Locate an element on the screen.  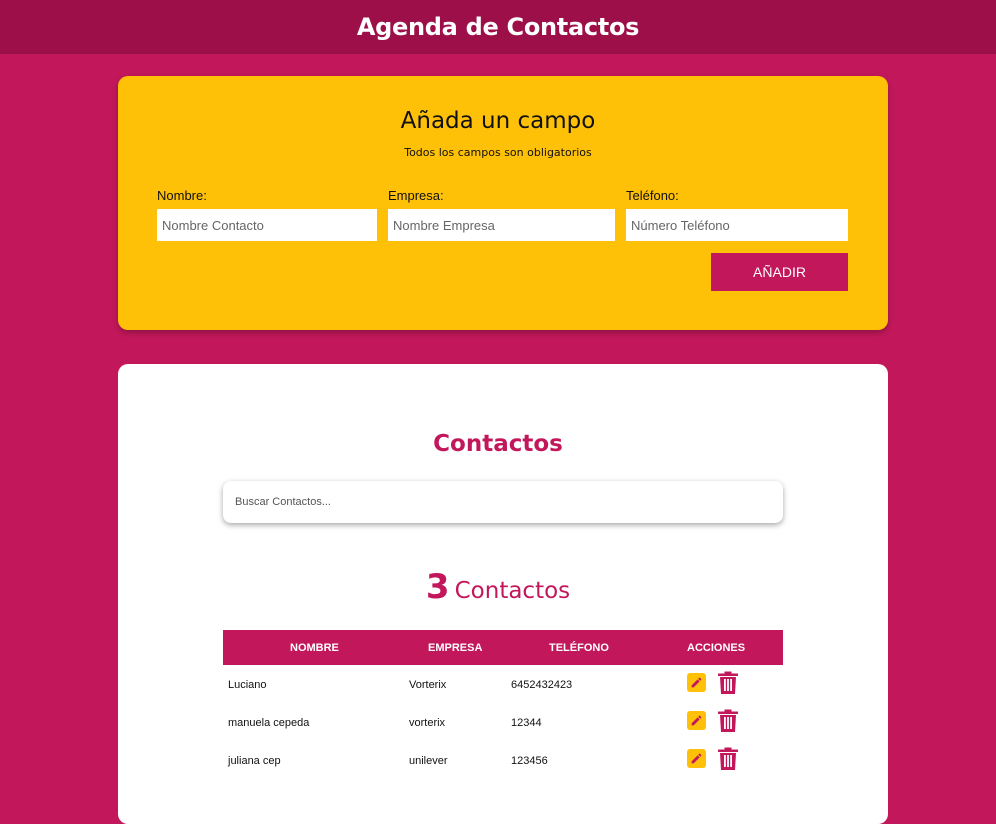
cell-empresa: vorterix is located at coordinates (427, 723).